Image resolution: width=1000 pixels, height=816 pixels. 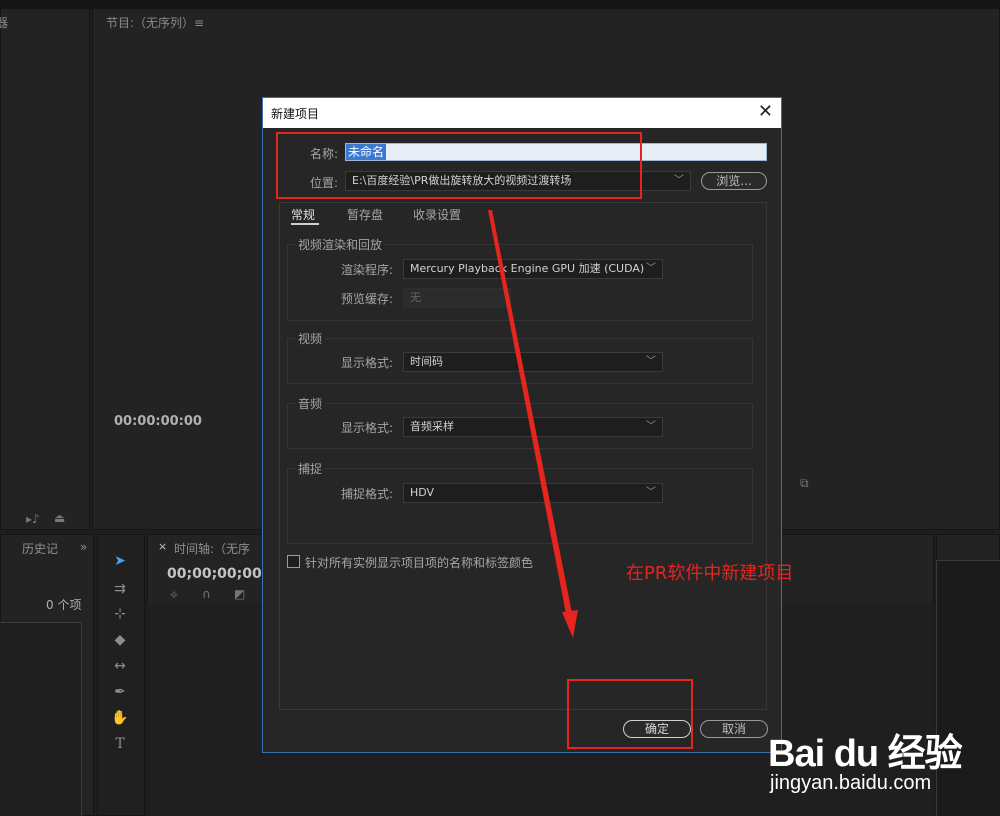 What do you see at coordinates (865, 754) in the screenshot?
I see `watermark-brand: Bai du 经验` at bounding box center [865, 754].